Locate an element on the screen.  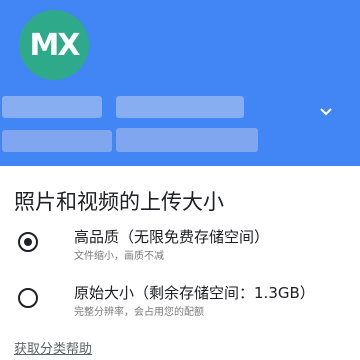
option-original-size: 原始大小（剩余存储空间：1.3GB） 完整分辨率，会占用您的配额 is located at coordinates (180, 303).